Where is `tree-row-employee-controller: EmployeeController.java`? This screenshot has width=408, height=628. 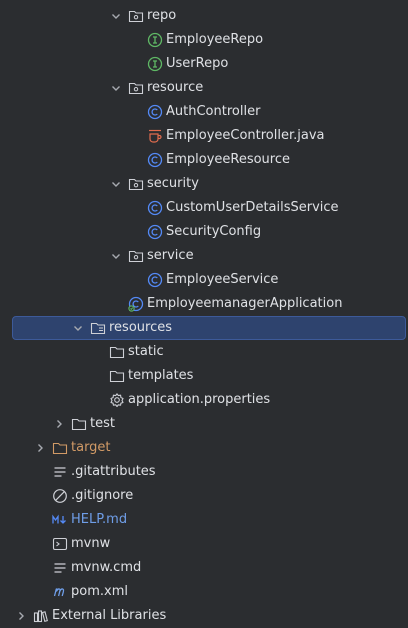
tree-row-employee-controller: EmployeeController.java is located at coordinates (204, 136).